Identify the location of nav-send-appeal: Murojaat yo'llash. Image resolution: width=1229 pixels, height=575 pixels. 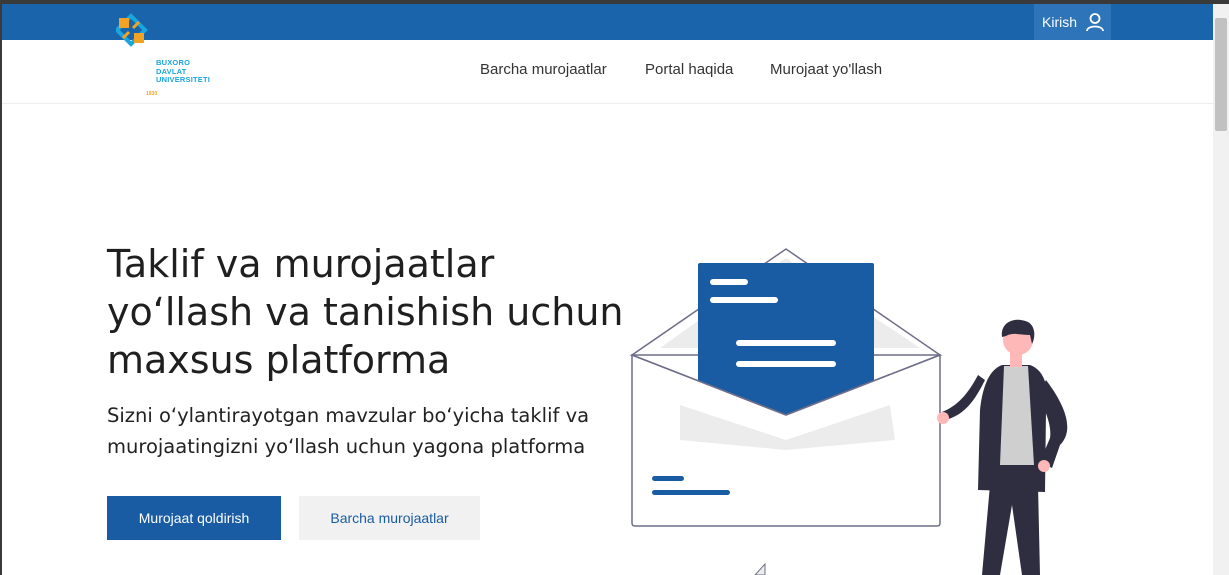
(826, 69).